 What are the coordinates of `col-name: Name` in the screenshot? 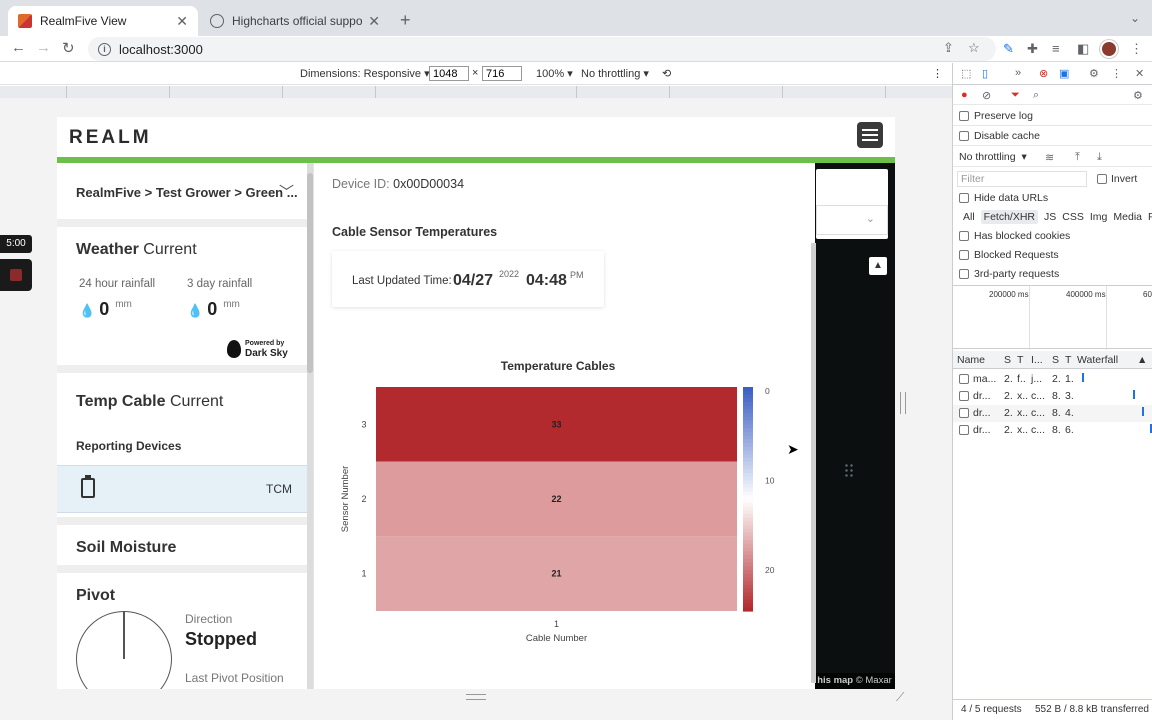 It's located at (971, 360).